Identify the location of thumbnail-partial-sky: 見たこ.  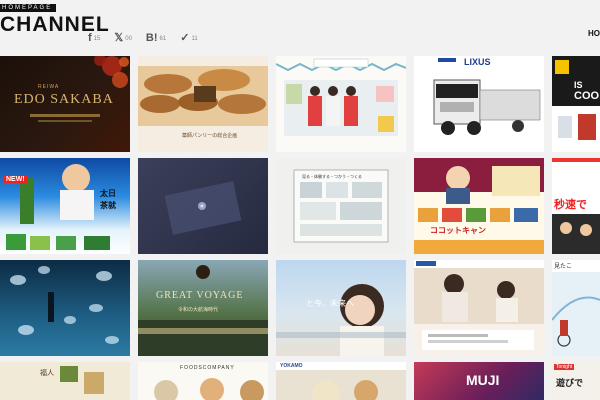
(576, 308).